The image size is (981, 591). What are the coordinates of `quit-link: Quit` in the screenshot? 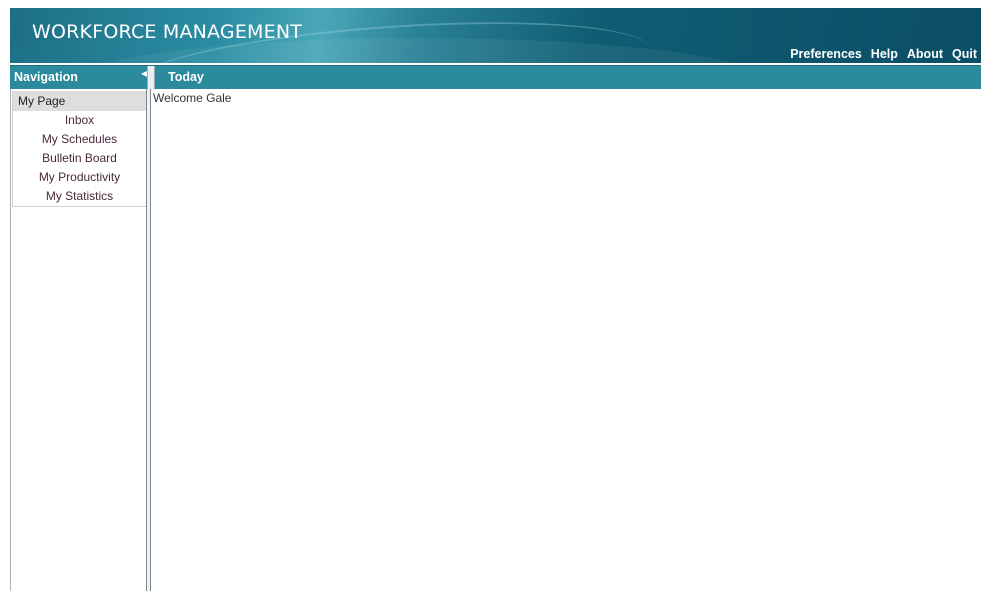 It's located at (964, 54).